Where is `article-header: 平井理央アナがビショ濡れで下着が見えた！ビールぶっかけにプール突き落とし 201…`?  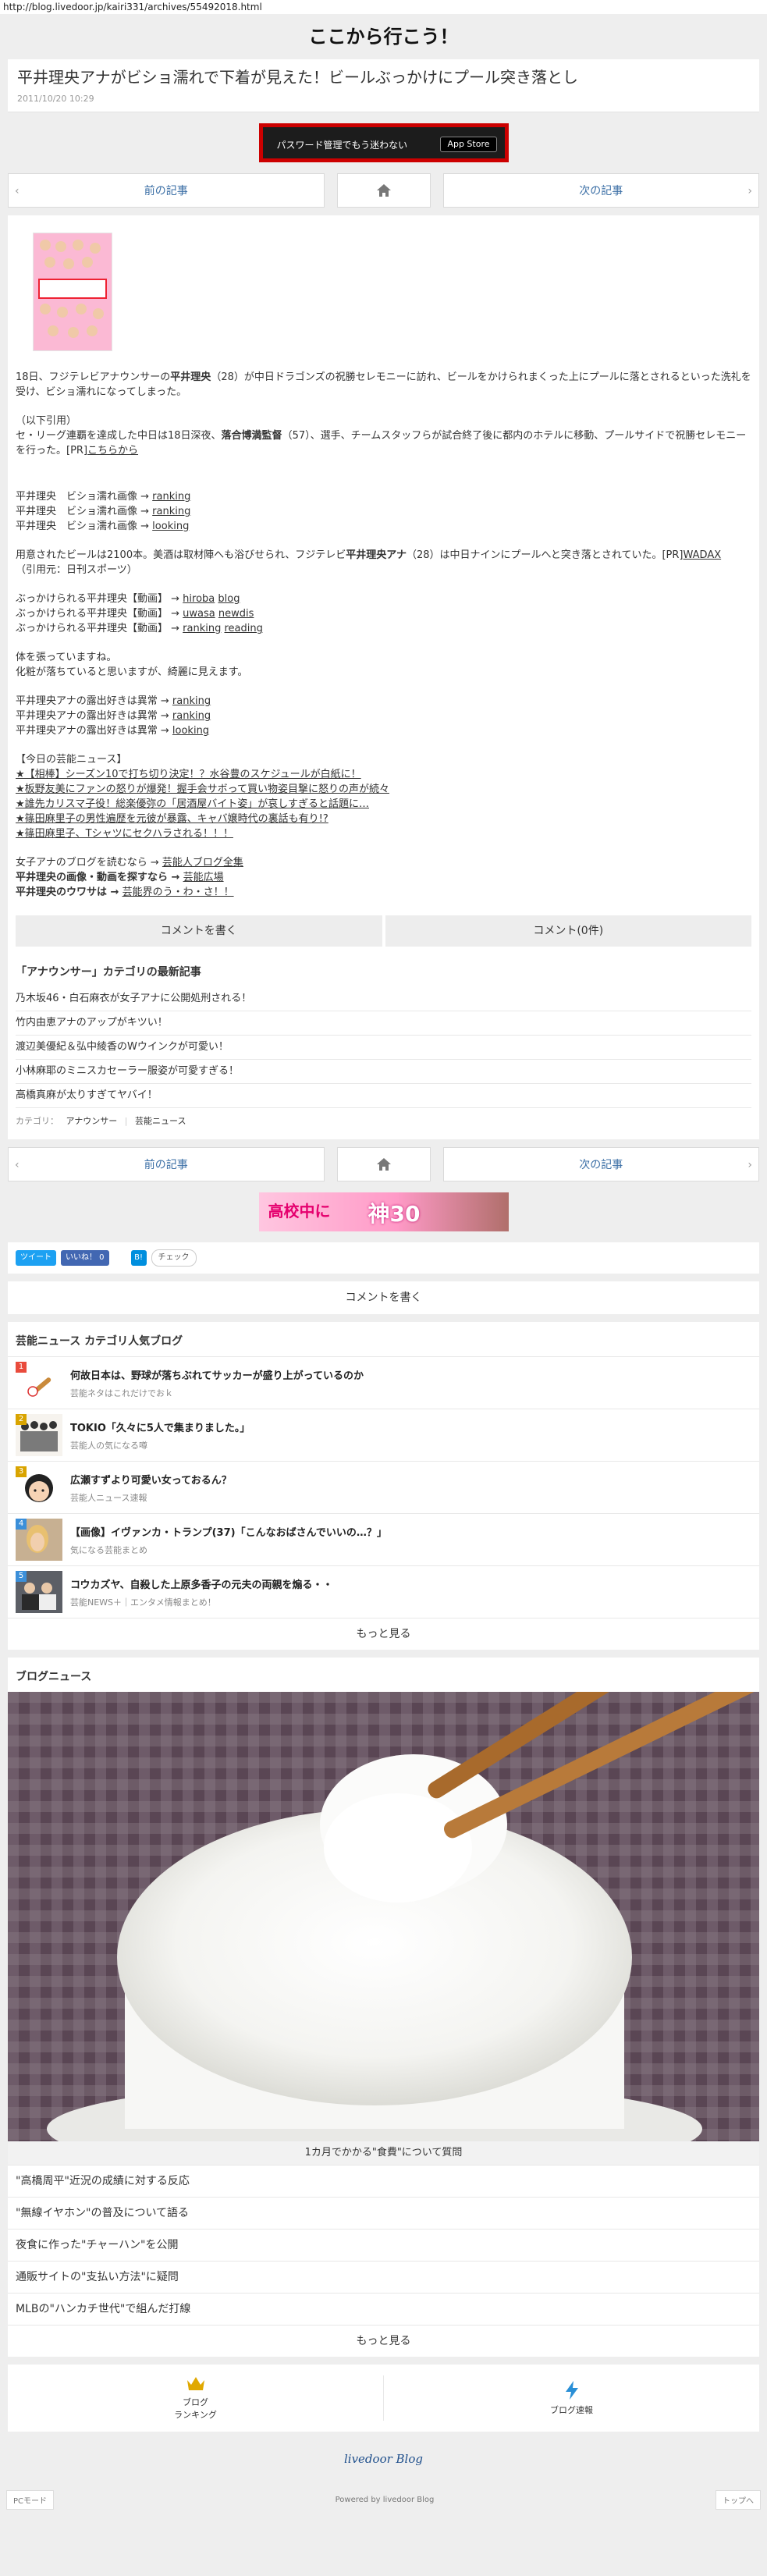
article-header: 平井理央アナがビショ濡れで下着が見えた！ビールぶっかけにプール突き落とし 201… is located at coordinates (383, 85).